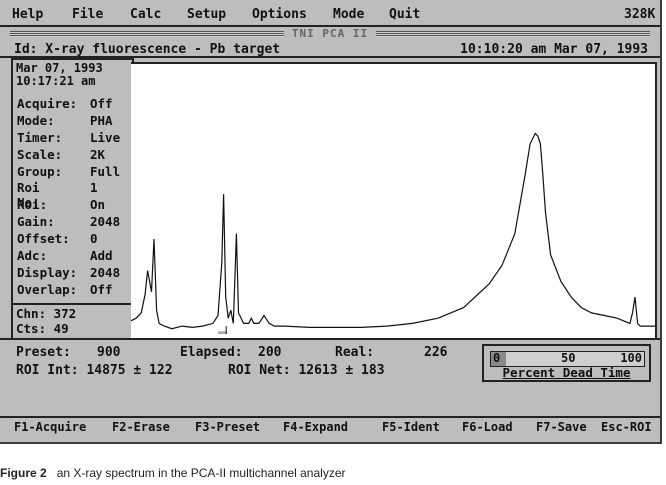  What do you see at coordinates (436, 352) in the screenshot?
I see `real-value: 226` at bounding box center [436, 352].